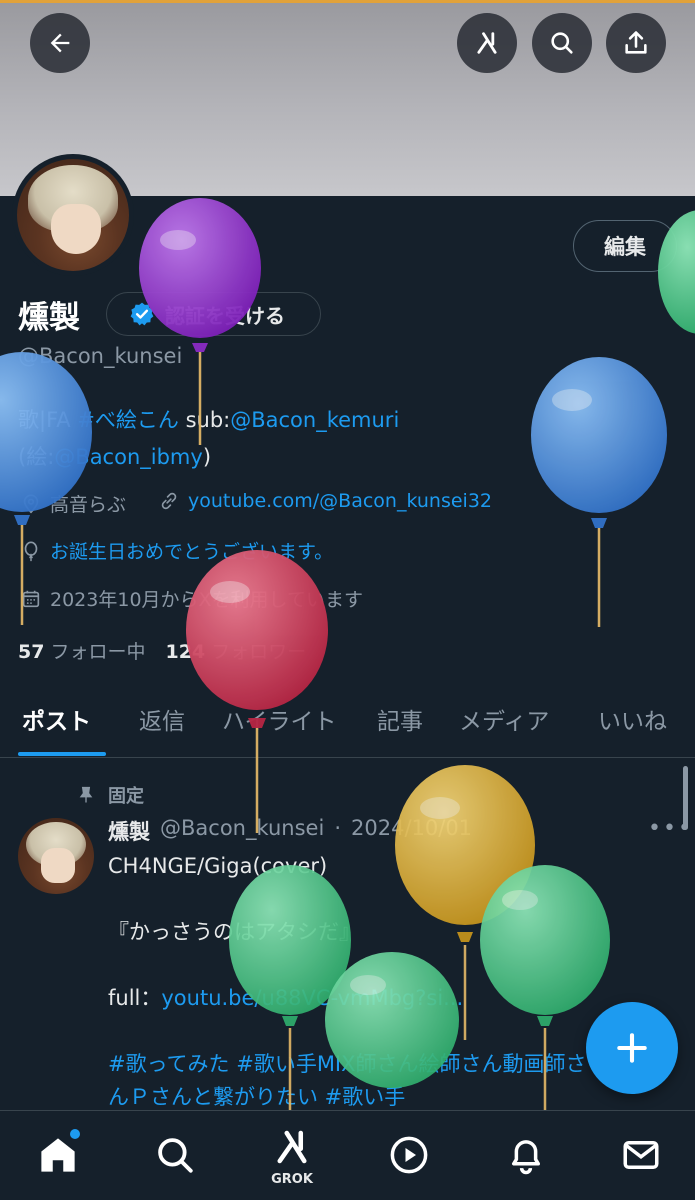 This screenshot has width=695, height=1200. Describe the element at coordinates (75, 1134) in the screenshot. I see `home-notification-dot` at that location.